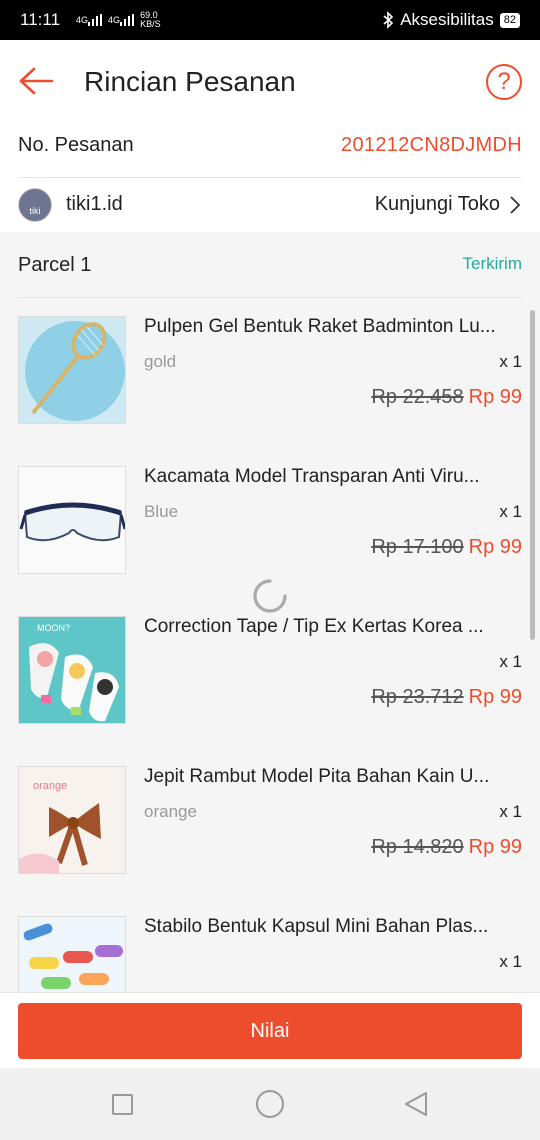 The image size is (540, 1140). I want to click on original-price: Rp 14.820, so click(417, 847).